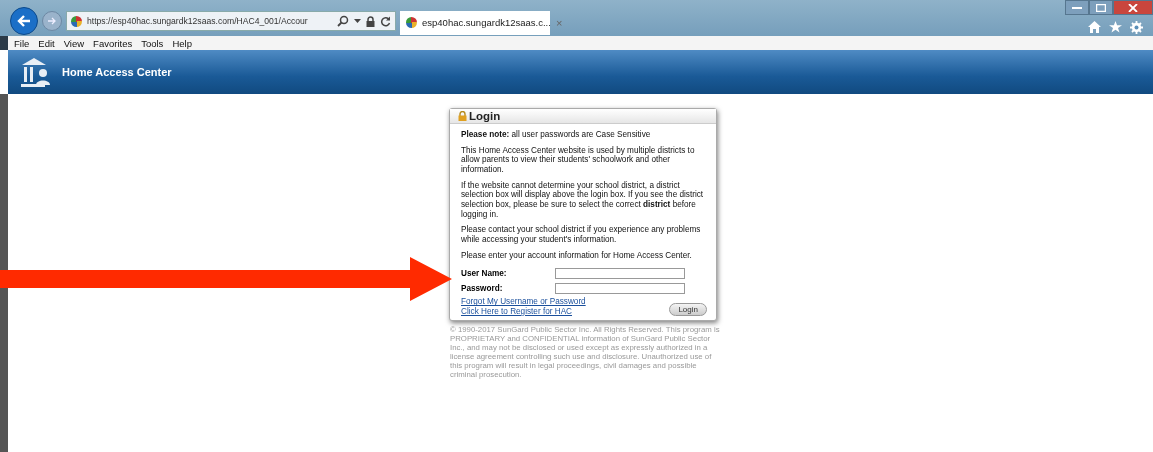 This screenshot has width=1153, height=452. I want to click on close-button, so click(1133, 7).